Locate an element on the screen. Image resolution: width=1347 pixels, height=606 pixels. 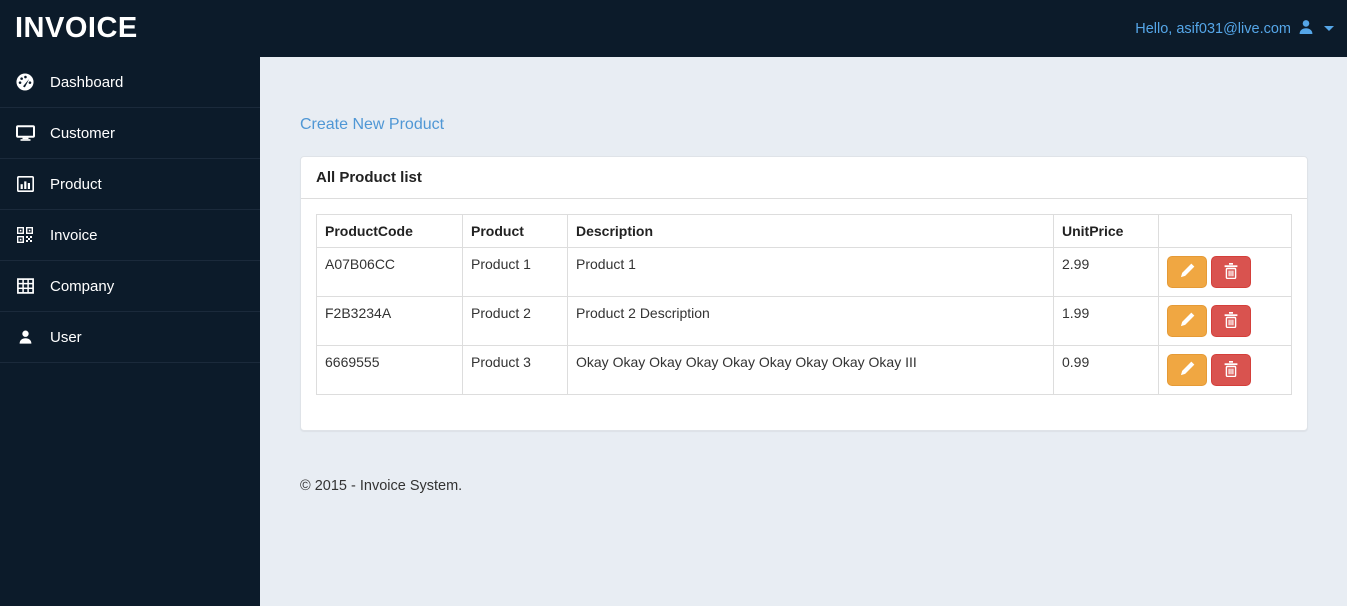
cell-unit-price: 2.99 is located at coordinates (1106, 272).